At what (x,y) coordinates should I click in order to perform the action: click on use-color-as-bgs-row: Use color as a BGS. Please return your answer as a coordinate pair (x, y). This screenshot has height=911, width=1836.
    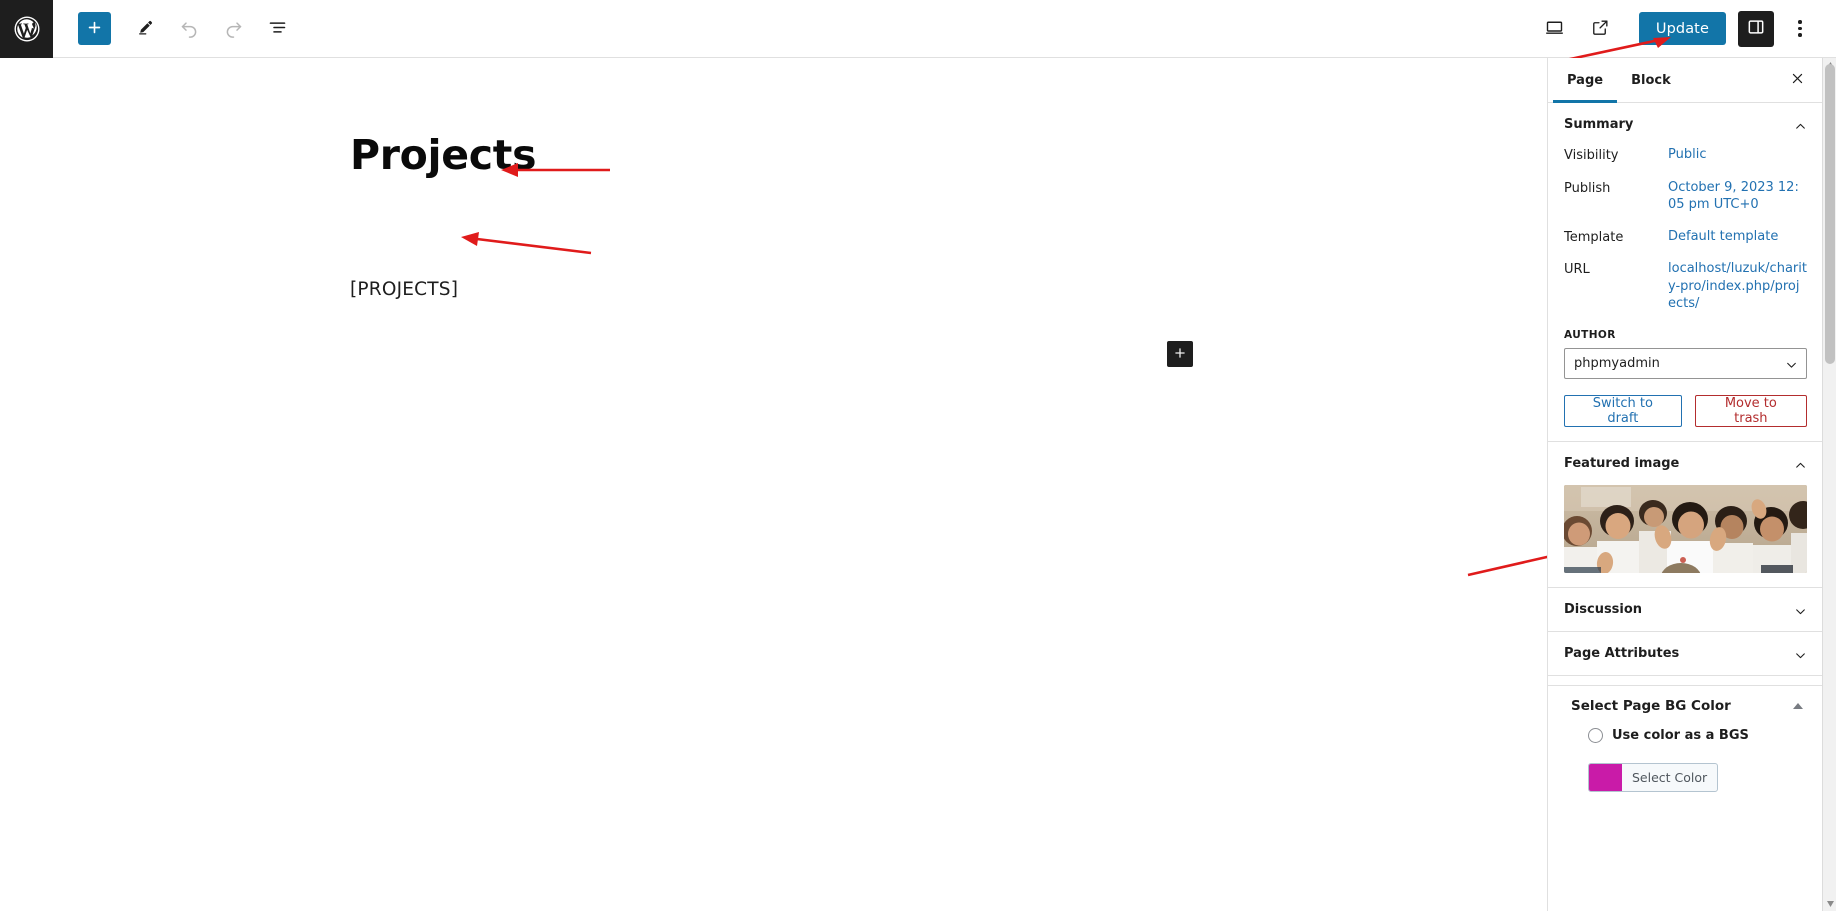
    Looking at the image, I should click on (1685, 735).